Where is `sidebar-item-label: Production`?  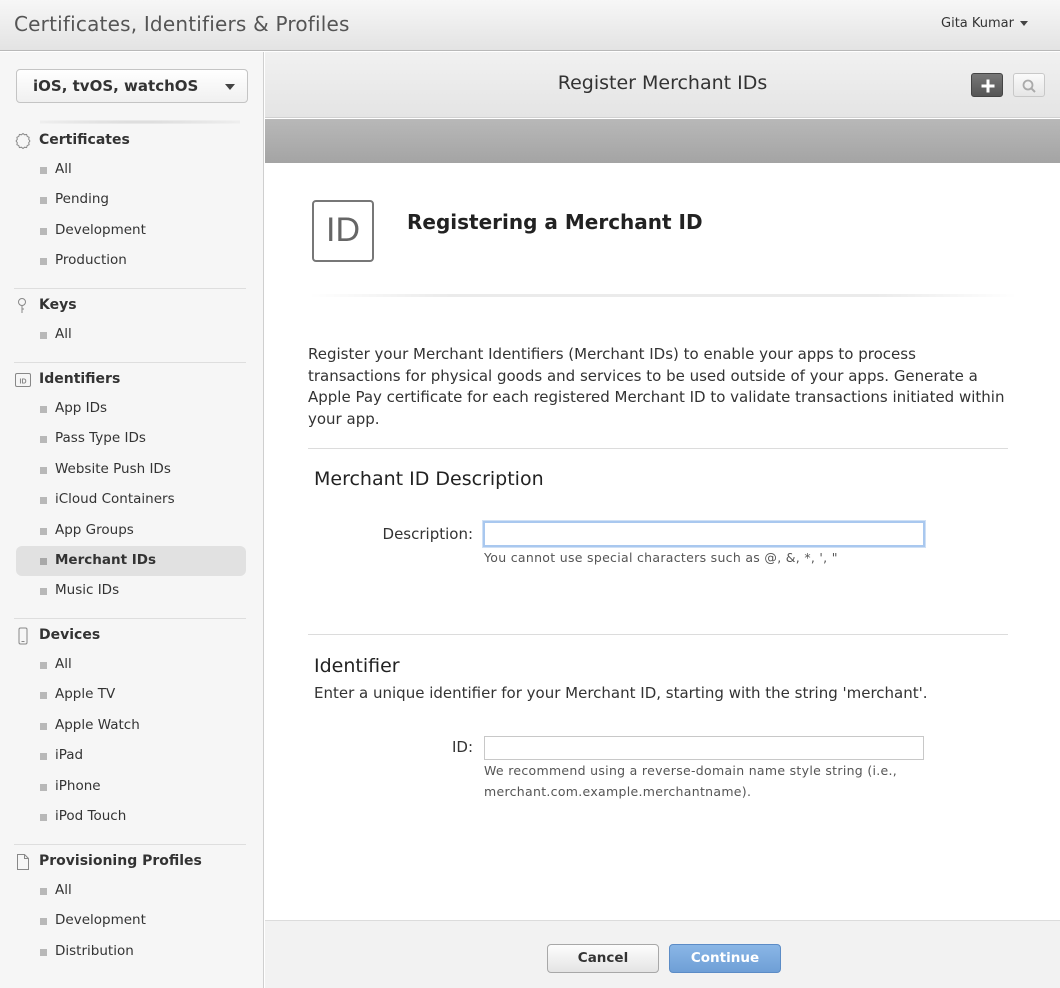 sidebar-item-label: Production is located at coordinates (91, 260).